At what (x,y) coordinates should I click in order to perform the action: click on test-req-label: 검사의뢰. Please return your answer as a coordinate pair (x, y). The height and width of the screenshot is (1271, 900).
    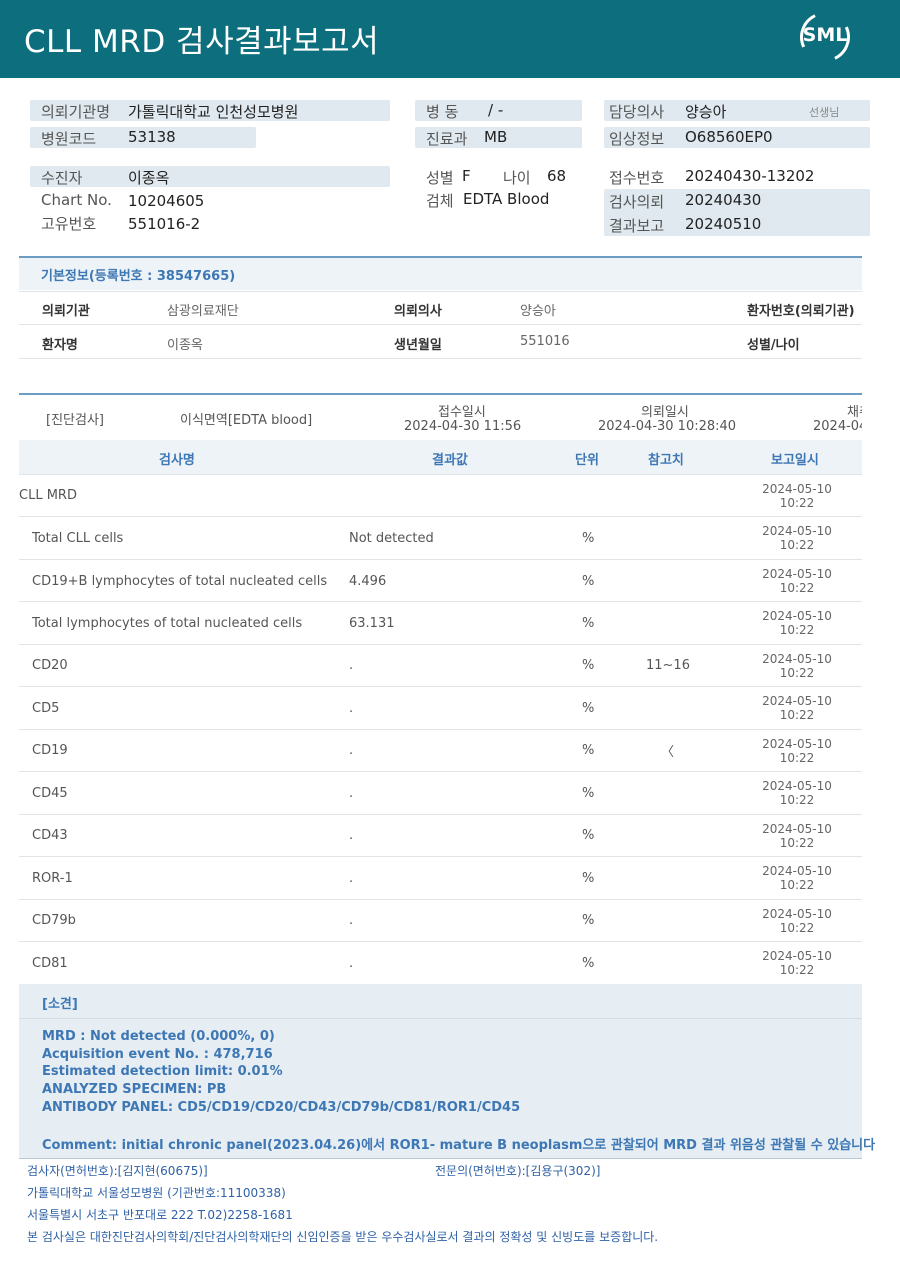
    Looking at the image, I should click on (637, 202).